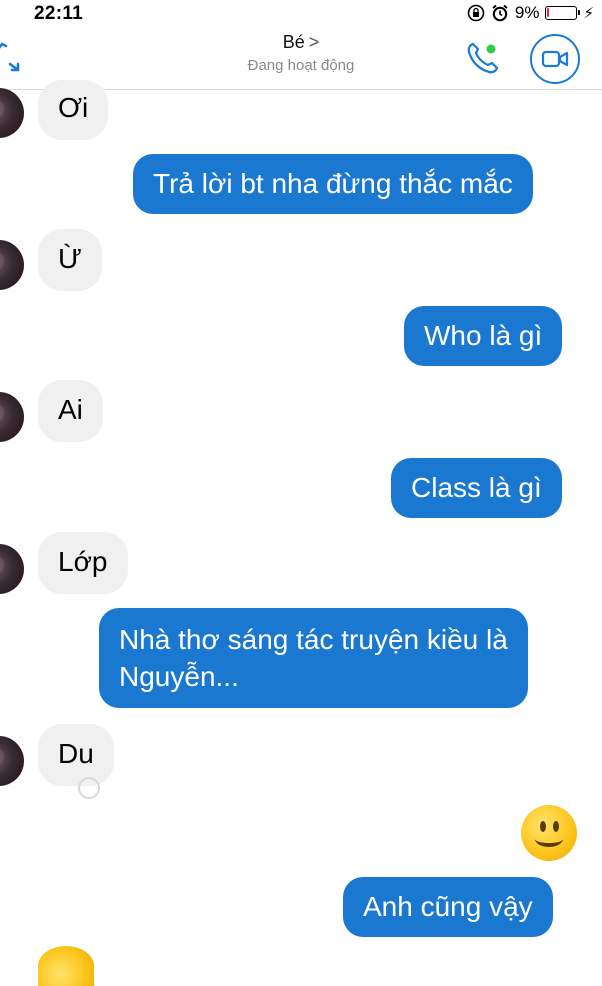 This screenshot has height=986, width=602. What do you see at coordinates (500, 13) in the screenshot?
I see `alarm-icon` at bounding box center [500, 13].